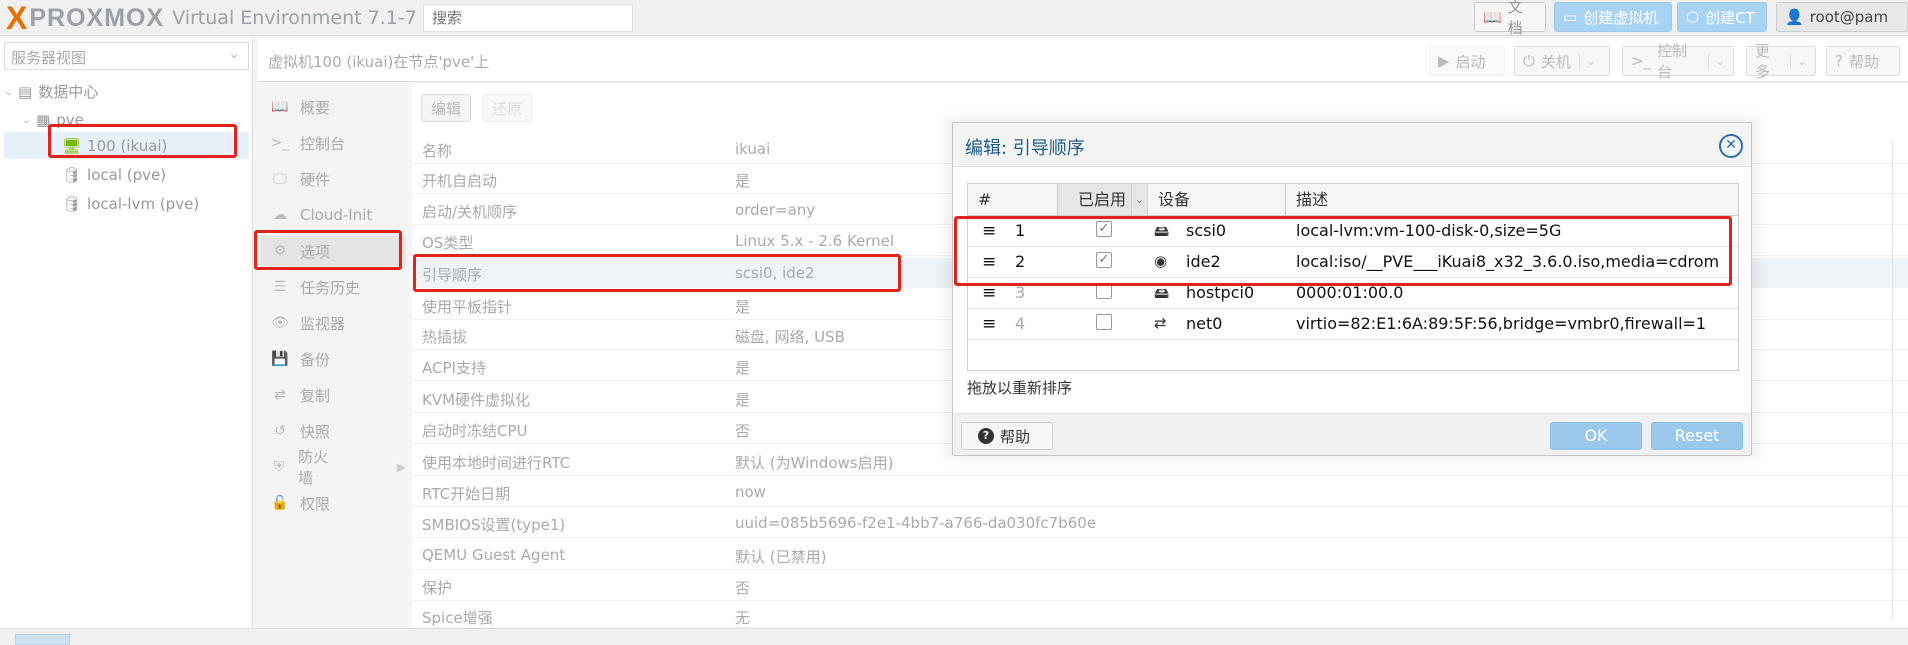  I want to click on column-header-desc: 描述, so click(1512, 199).